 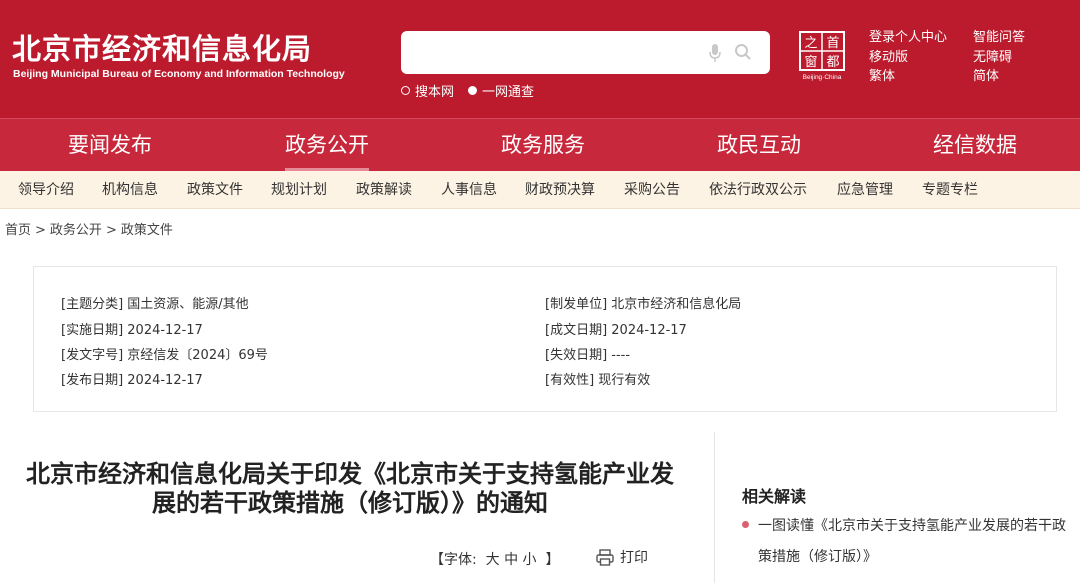 I want to click on meta-validity: [有效性] 现行有效, so click(x=598, y=380).